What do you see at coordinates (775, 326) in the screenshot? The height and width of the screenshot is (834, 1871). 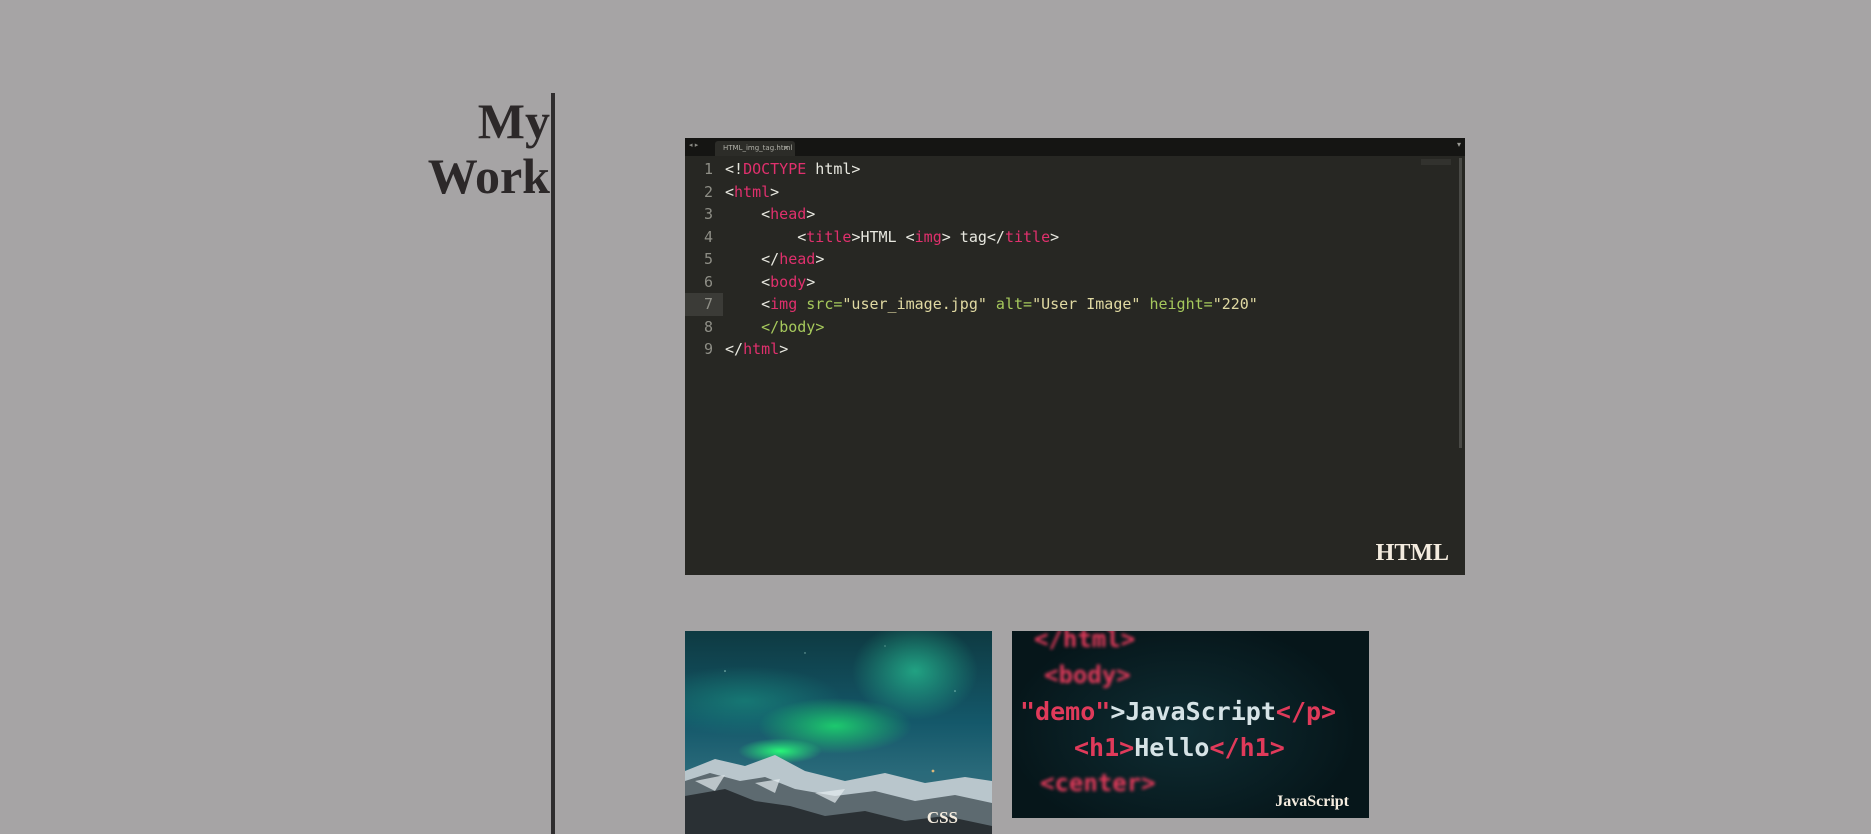 I see `code-text: </body>` at bounding box center [775, 326].